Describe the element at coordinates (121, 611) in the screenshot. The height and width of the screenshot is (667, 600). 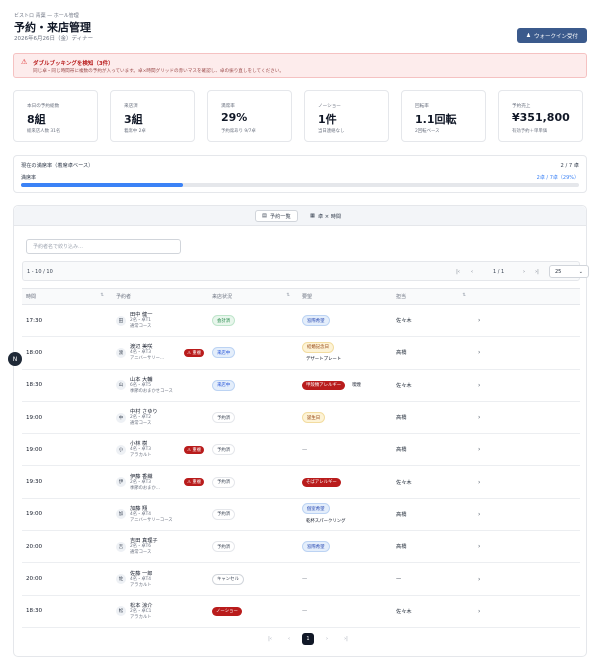
I see `avatar: 松` at that location.